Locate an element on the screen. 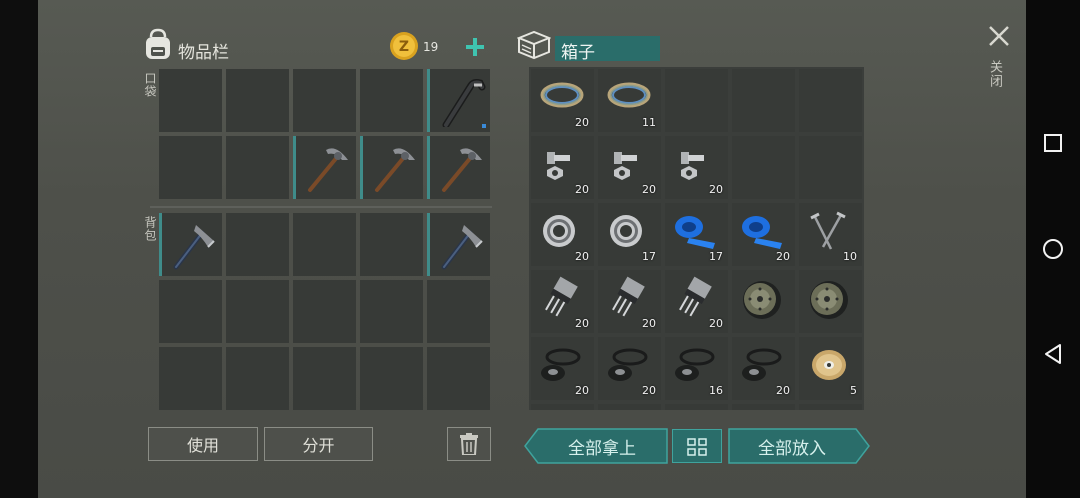  coin-count: 19 is located at coordinates (431, 47).